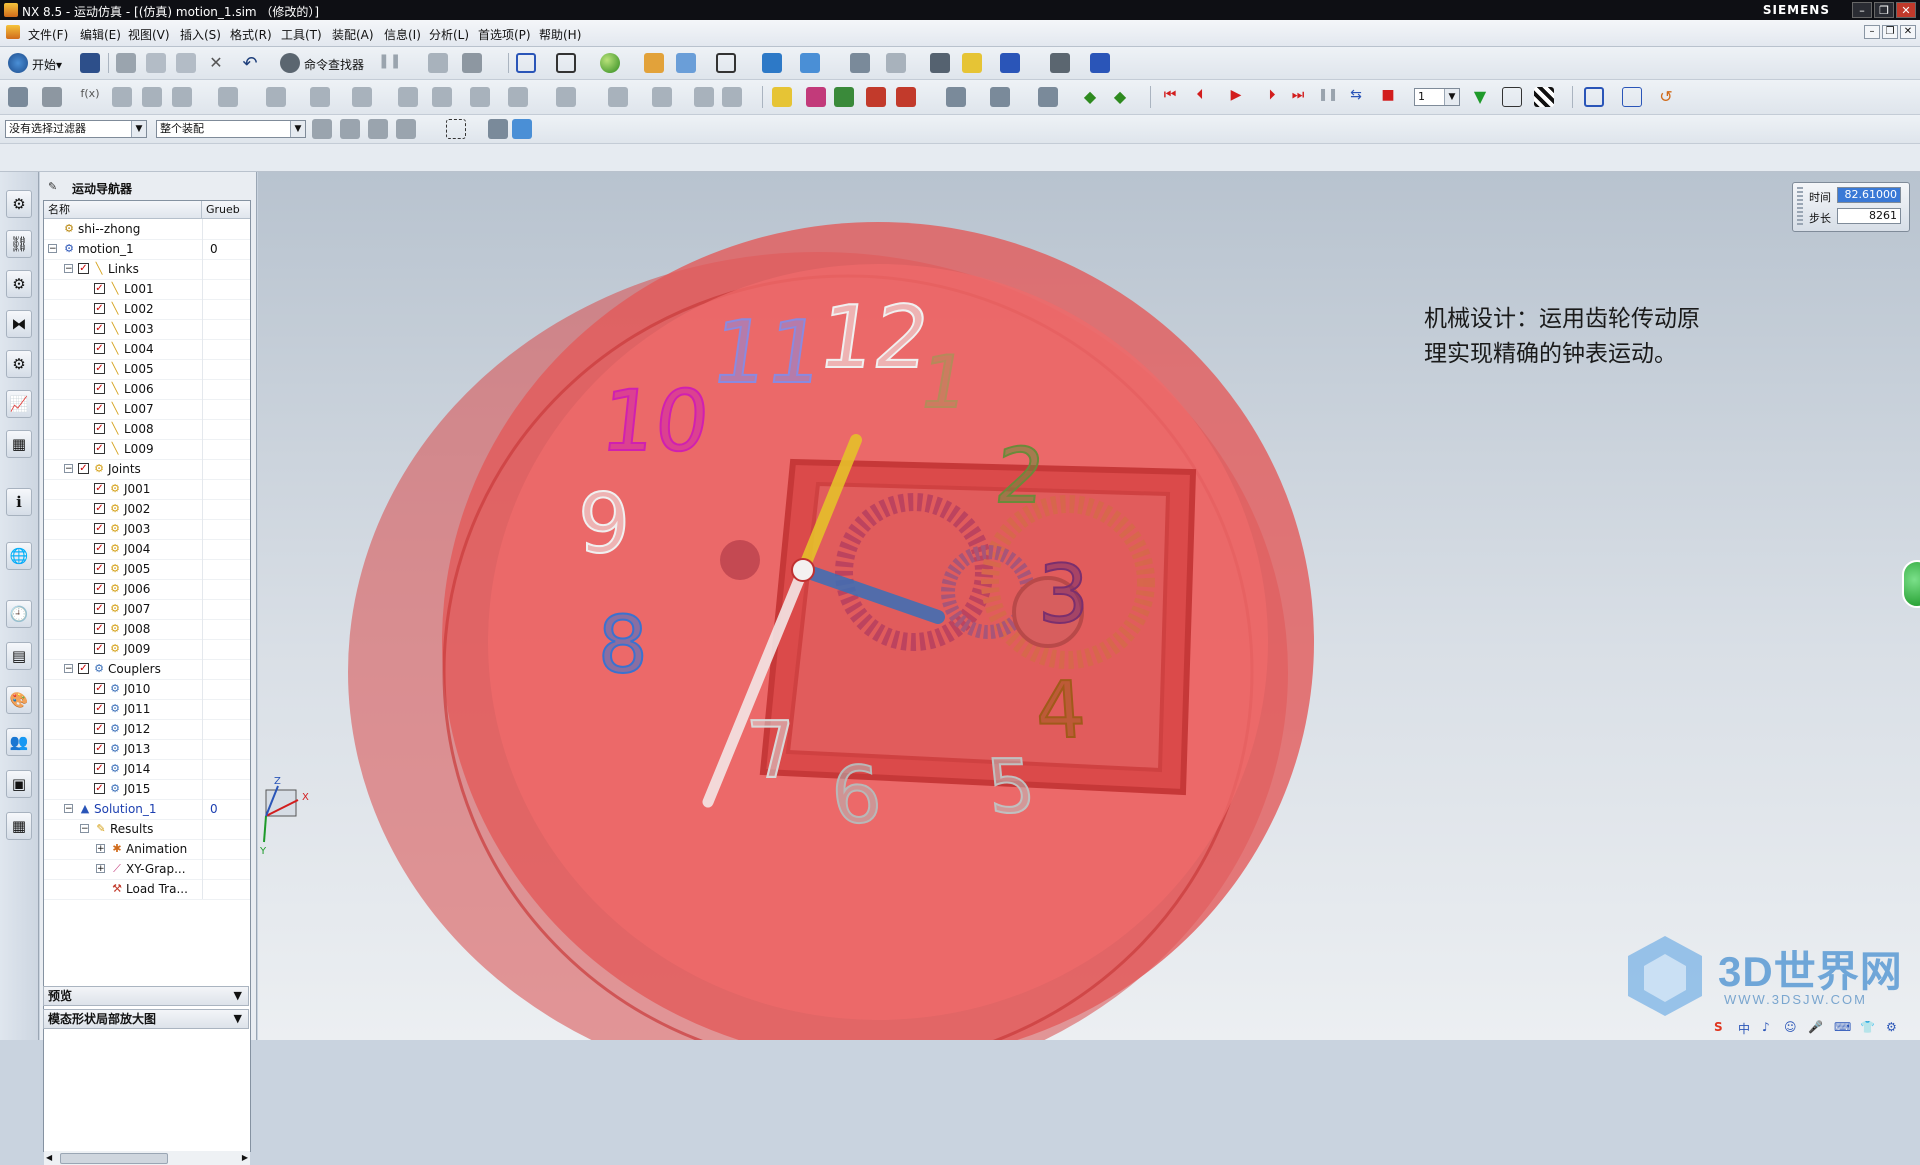 The width and height of the screenshot is (1920, 1165). Describe the element at coordinates (1512, 97) in the screenshot. I see `snapshot-icon` at that location.